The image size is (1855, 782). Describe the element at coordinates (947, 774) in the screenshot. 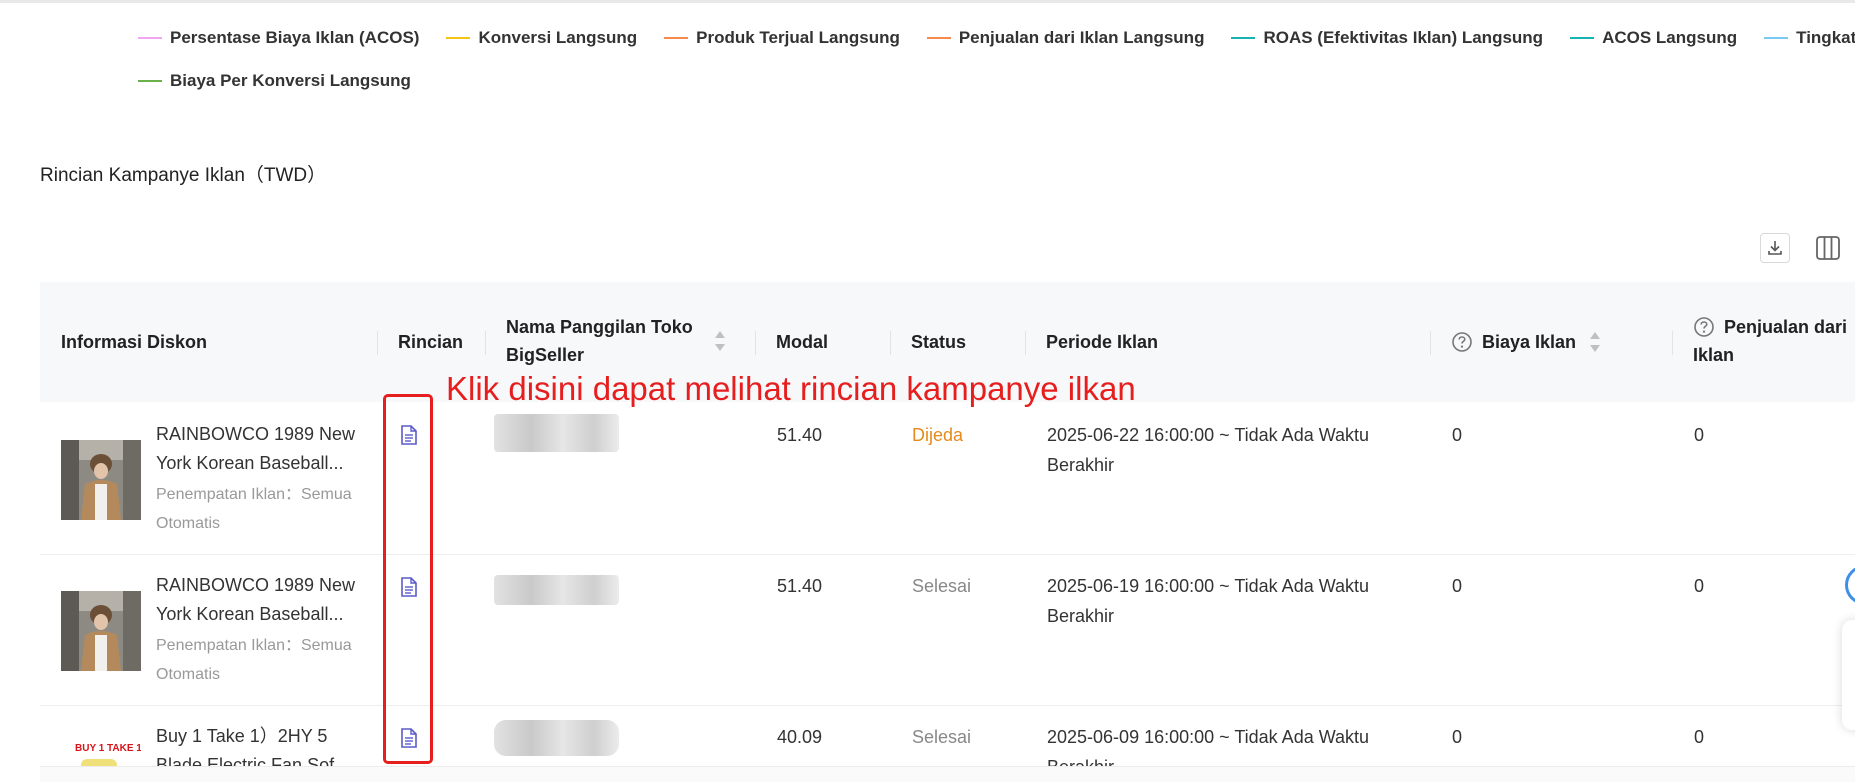

I see `table-footer-bar` at that location.